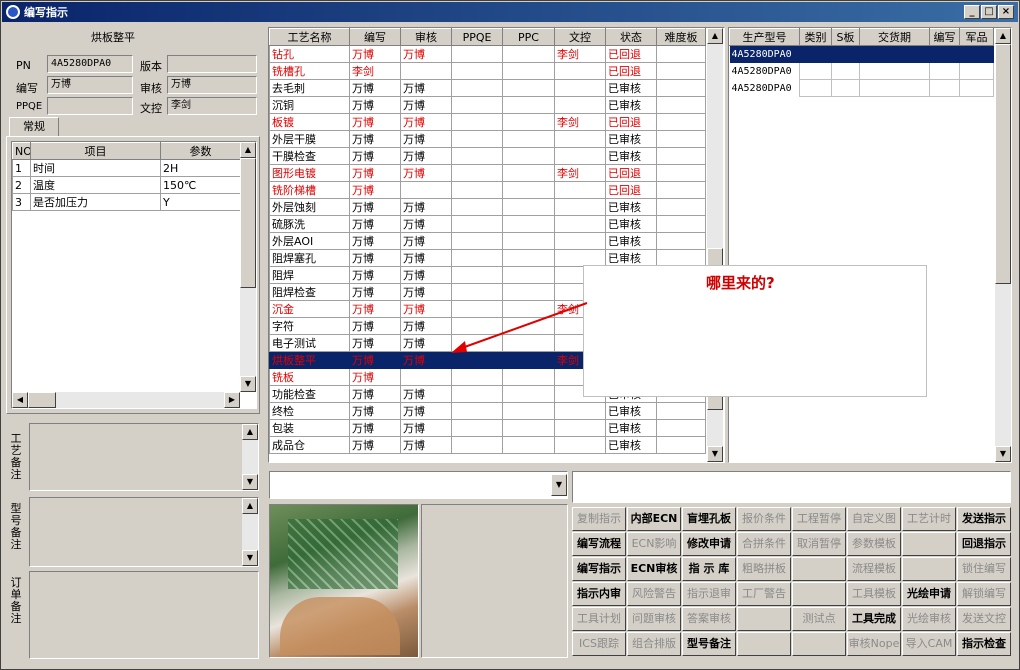  What do you see at coordinates (42, 400) in the screenshot?
I see `hscroll-thumb` at bounding box center [42, 400].